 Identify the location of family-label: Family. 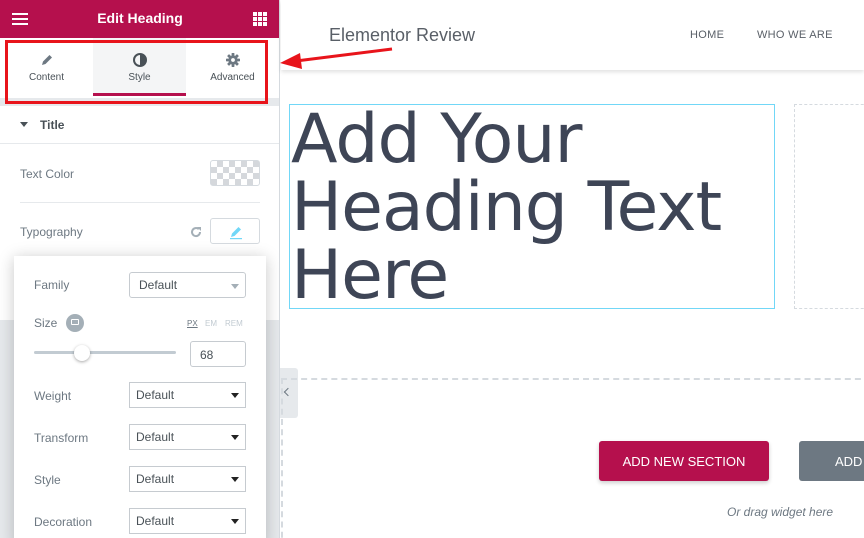
(52, 285).